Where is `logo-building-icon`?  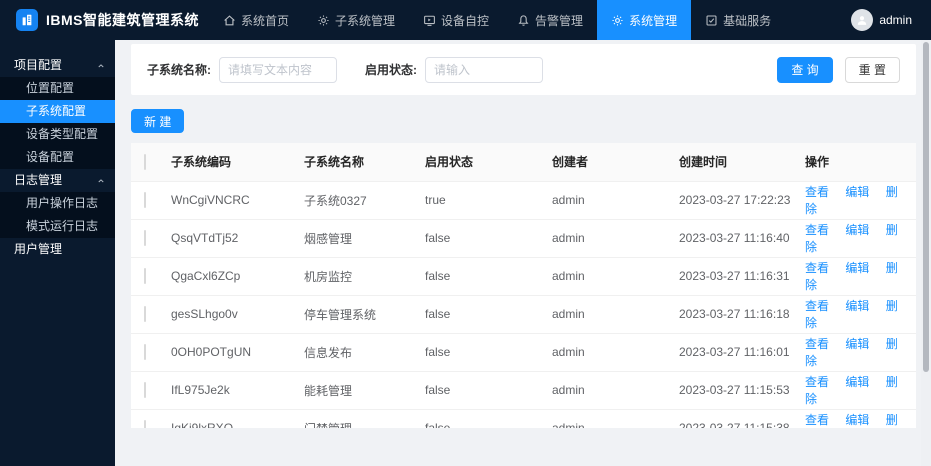 logo-building-icon is located at coordinates (27, 20).